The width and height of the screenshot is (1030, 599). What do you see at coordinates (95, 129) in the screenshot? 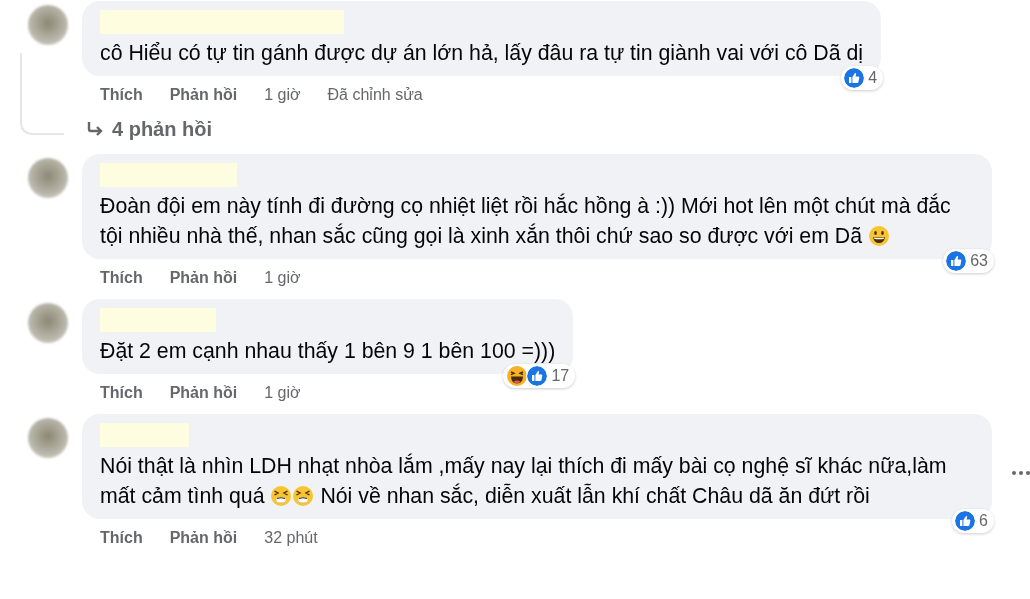
I see `reply-arrow-icon` at bounding box center [95, 129].